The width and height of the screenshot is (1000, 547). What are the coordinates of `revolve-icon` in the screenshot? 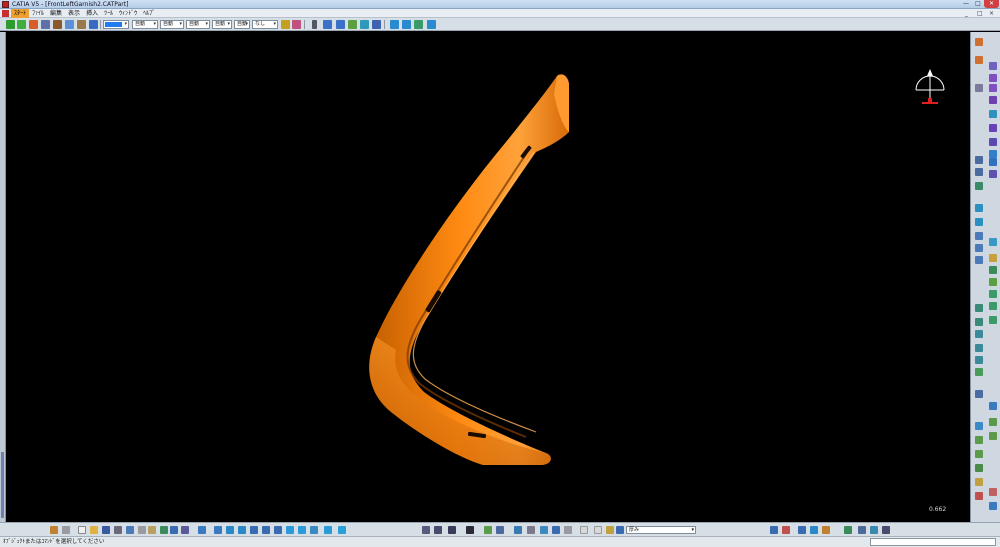 It's located at (979, 236).